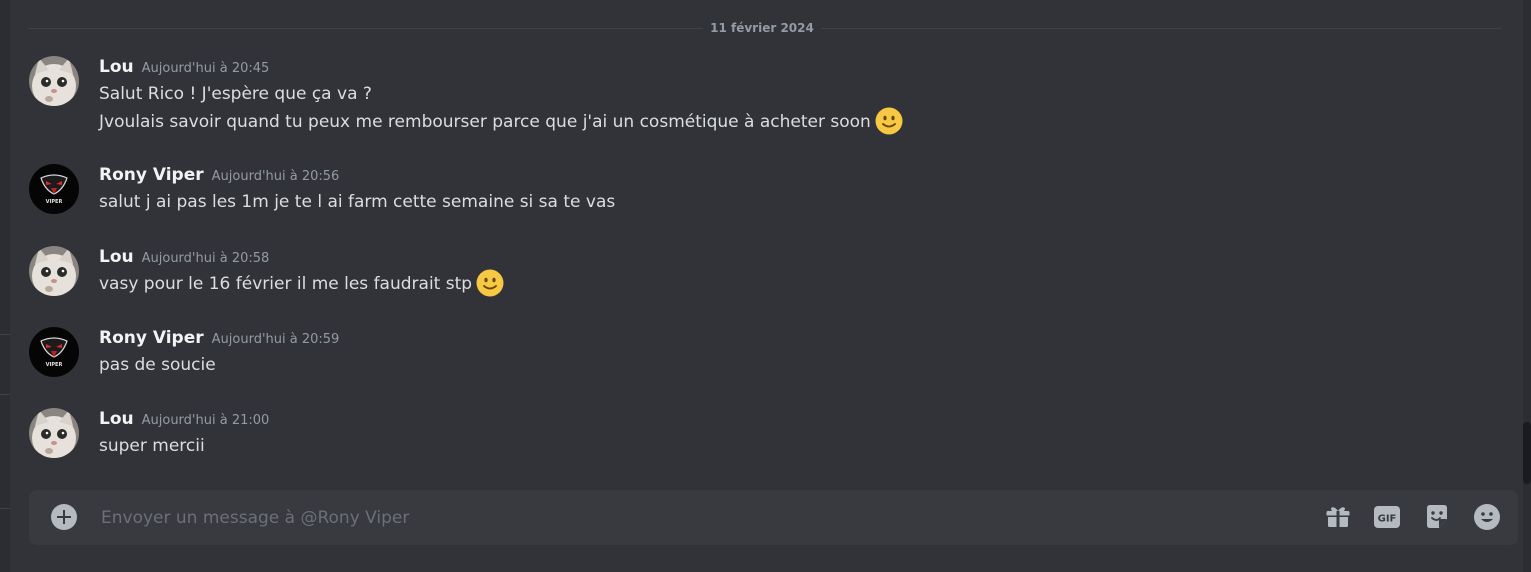 Image resolution: width=1531 pixels, height=572 pixels. I want to click on message-input, so click(651, 518).